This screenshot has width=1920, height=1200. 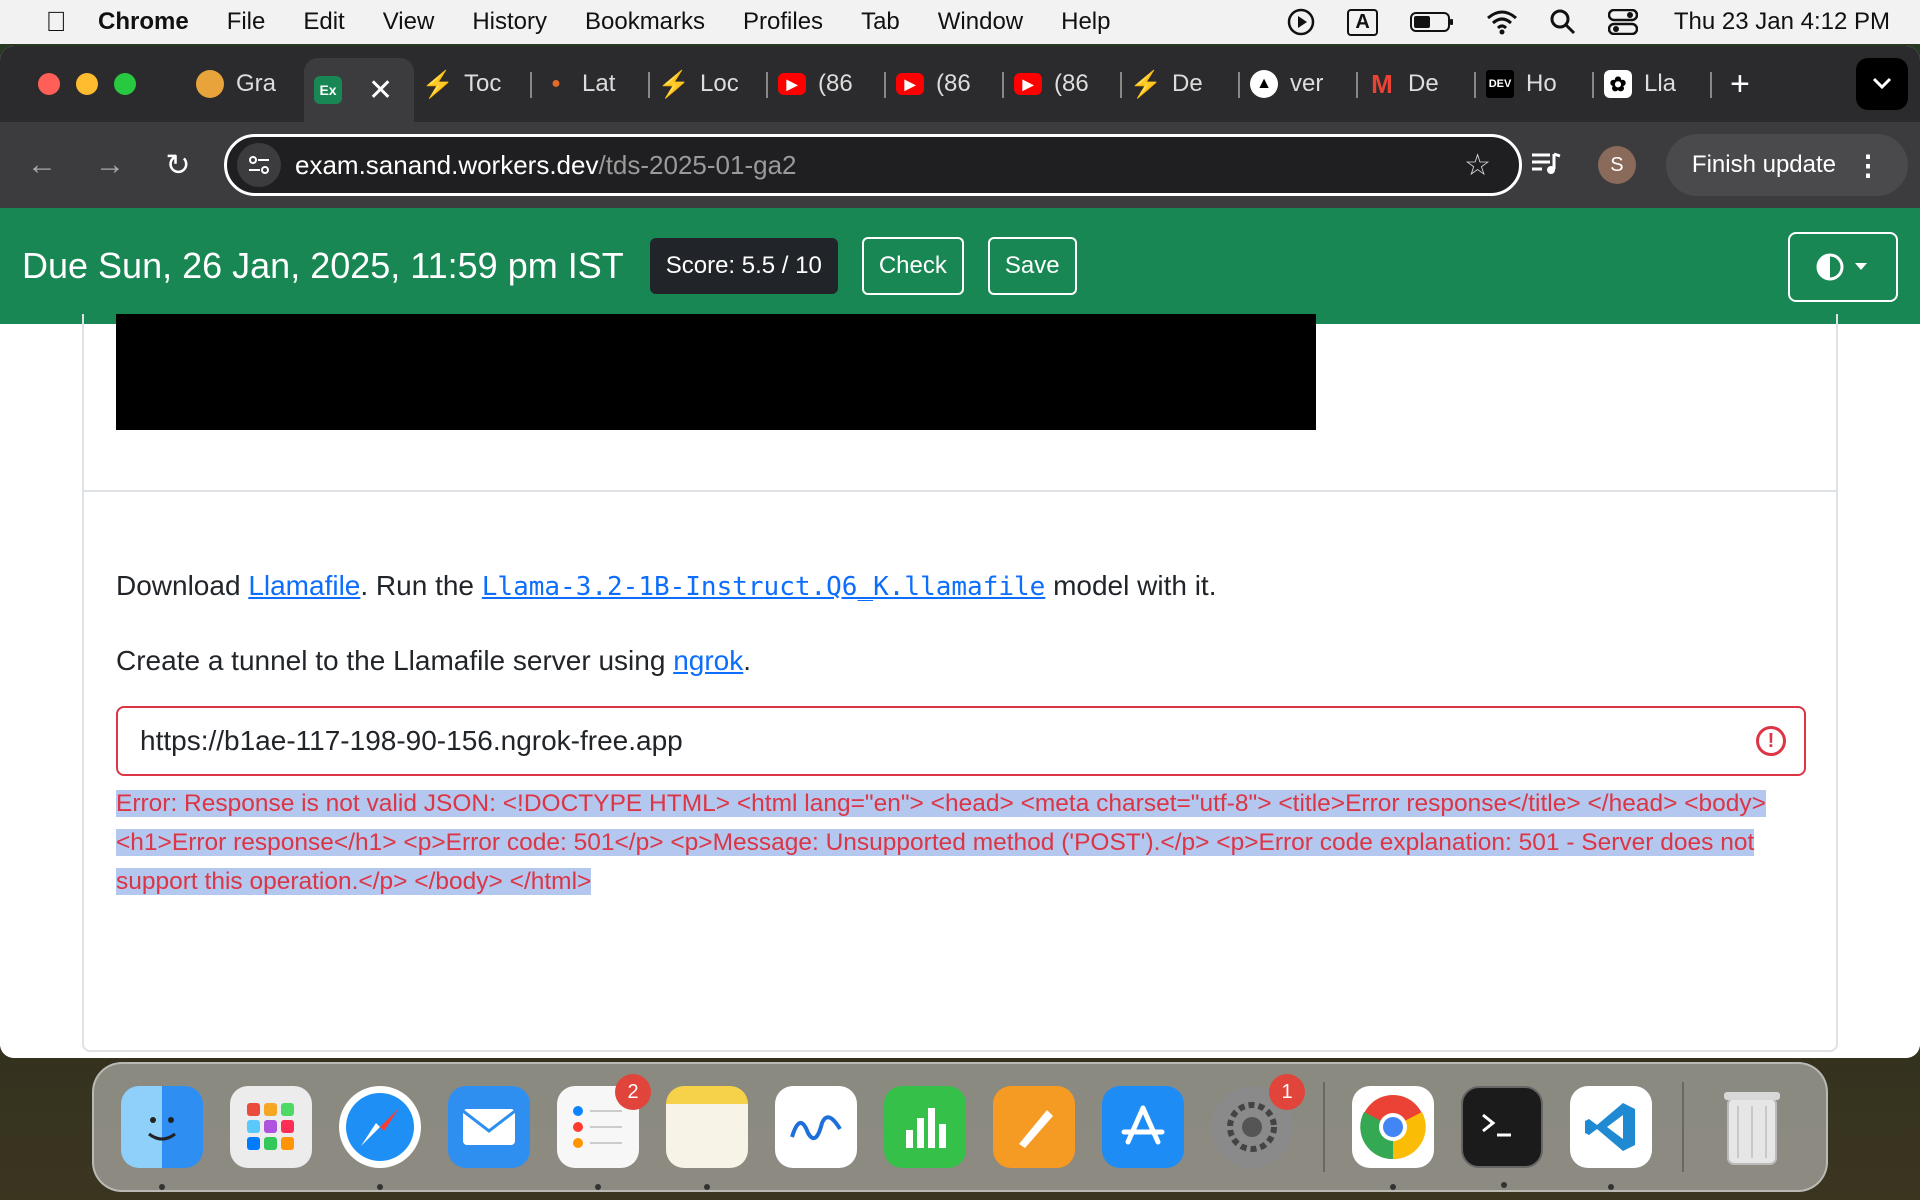 What do you see at coordinates (125, 84) in the screenshot?
I see `zoom-window-button` at bounding box center [125, 84].